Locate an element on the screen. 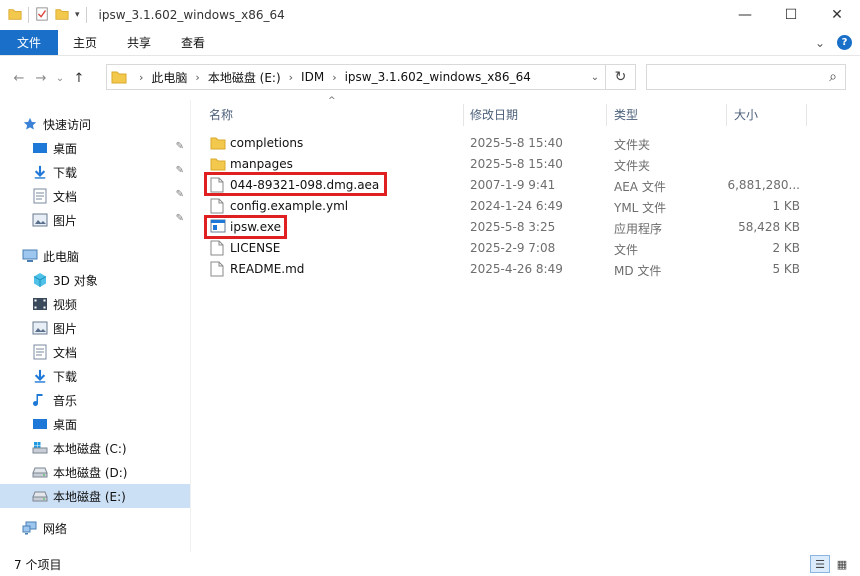  sidebar-item-documents: 文档 ✎ is located at coordinates (95, 196).